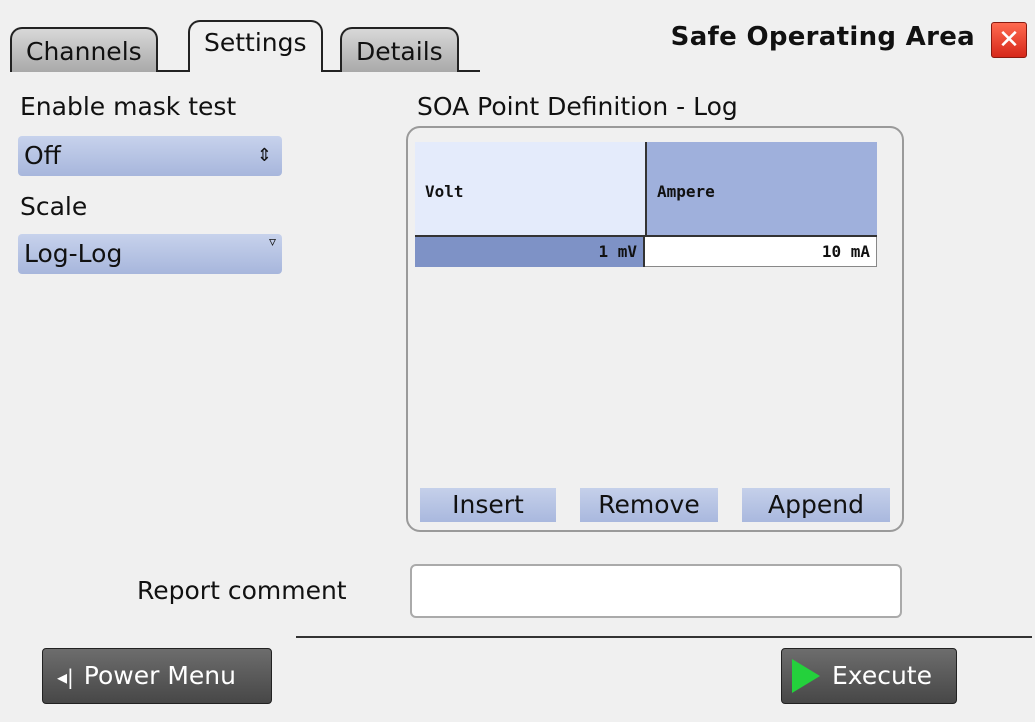 This screenshot has width=1035, height=722. I want to click on back-arrow-icon: ◂|, so click(65, 677).